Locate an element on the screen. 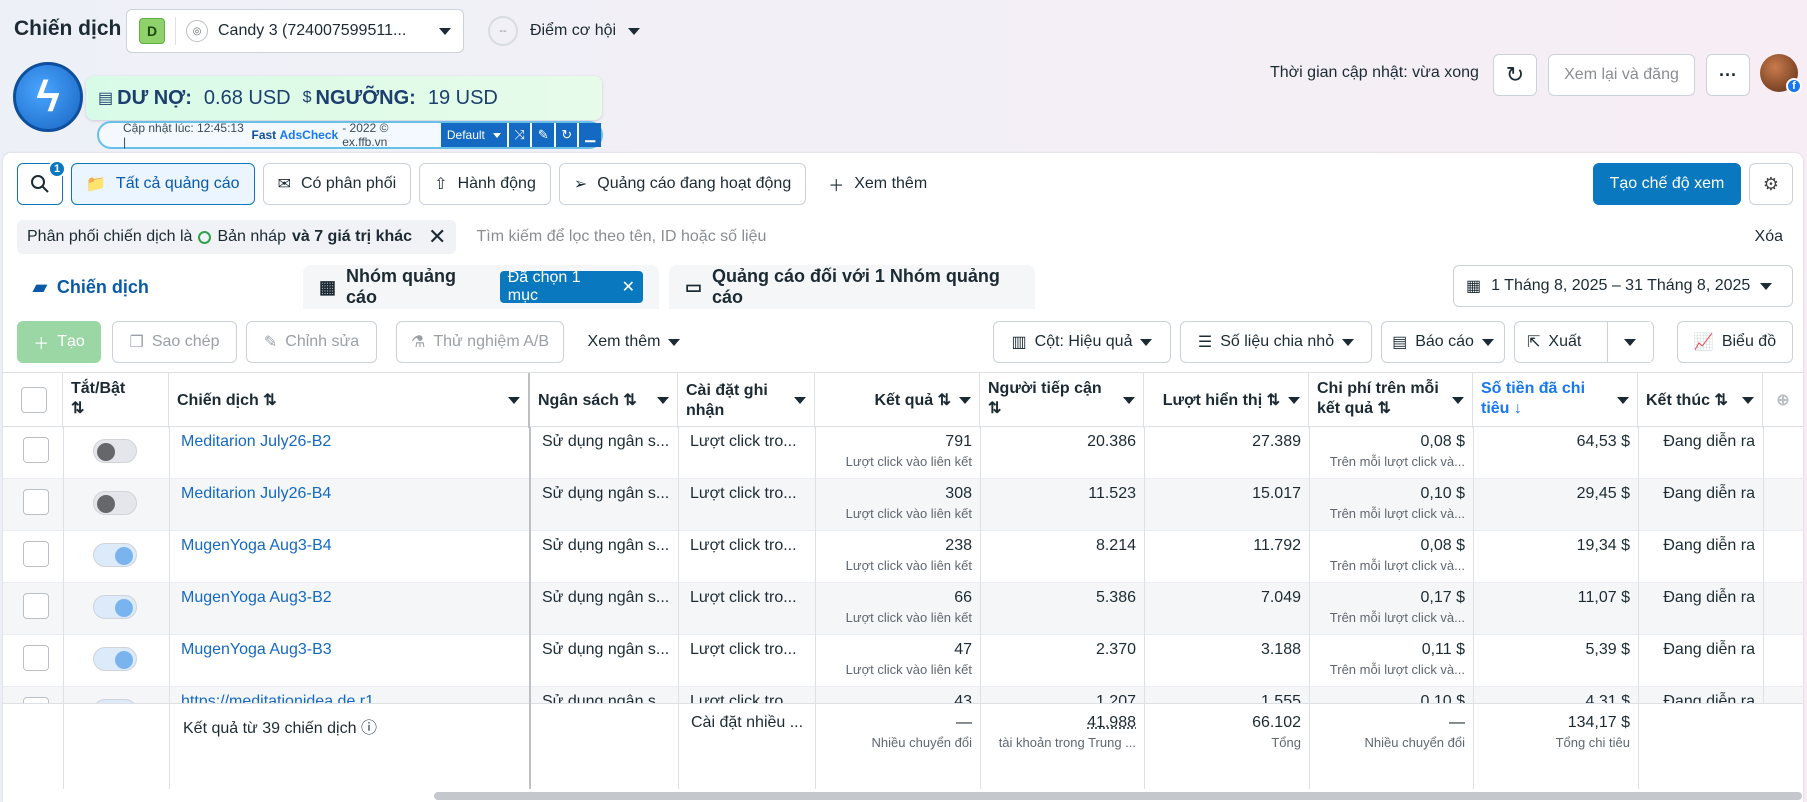 Image resolution: width=1807 pixels, height=802 pixels. header-campaign: Chiến dịch ⇅ is located at coordinates (349, 400).